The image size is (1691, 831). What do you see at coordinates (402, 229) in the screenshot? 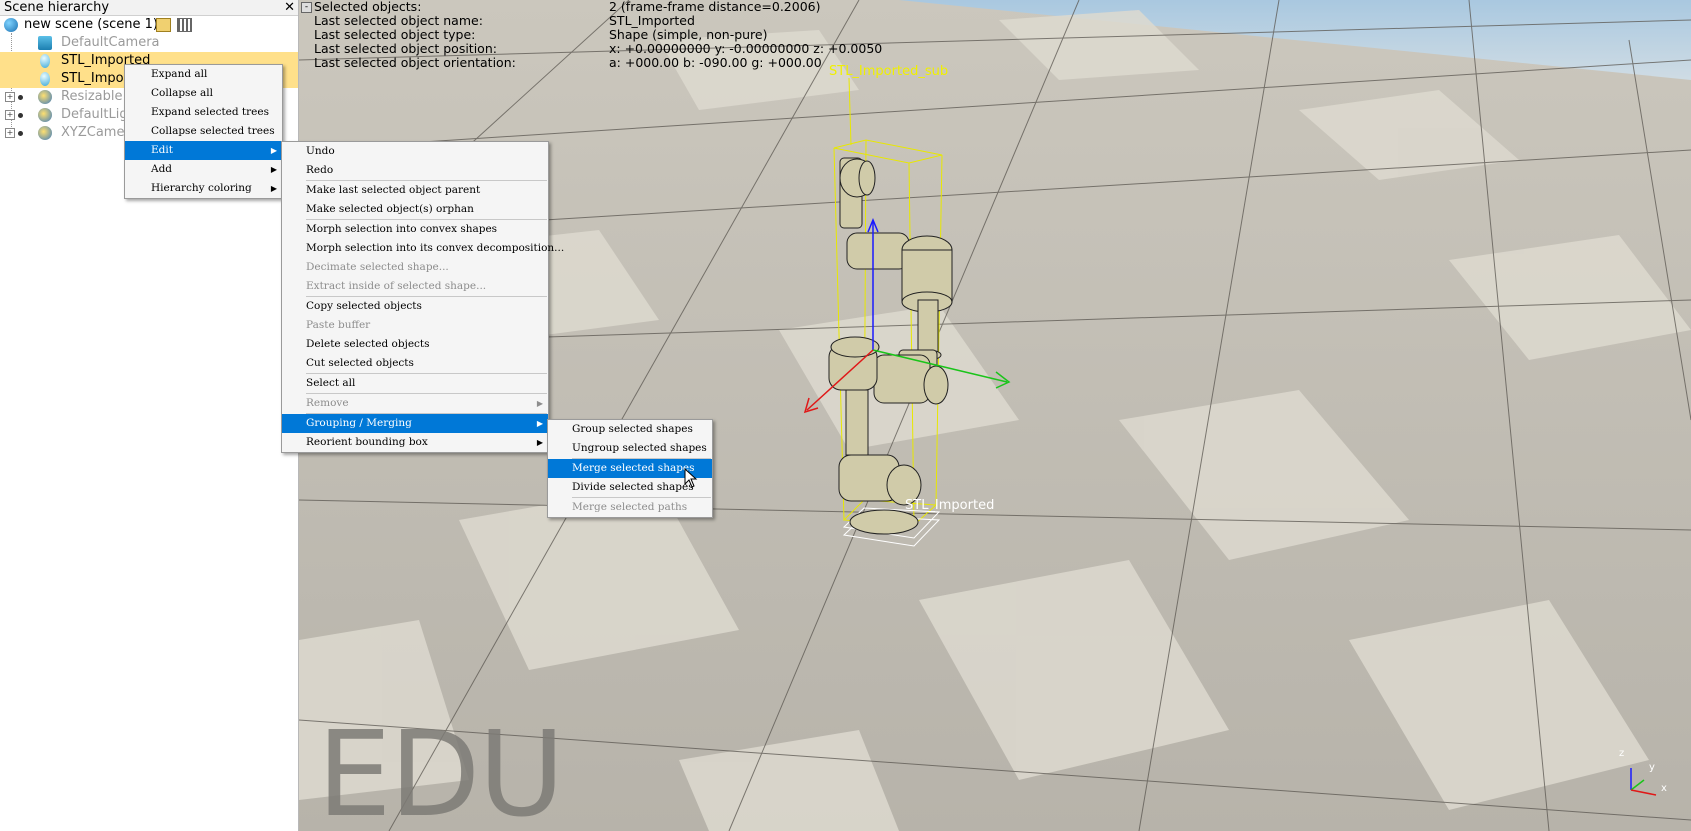
I see `menu-item-label: Morph selection into convex shapes` at bounding box center [402, 229].